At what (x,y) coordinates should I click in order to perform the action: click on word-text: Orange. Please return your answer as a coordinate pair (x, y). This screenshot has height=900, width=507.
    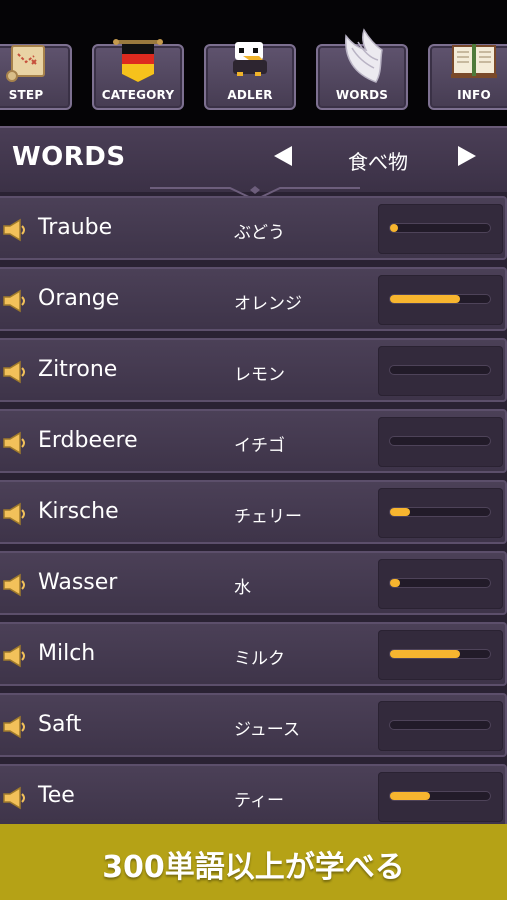
    Looking at the image, I should click on (79, 298).